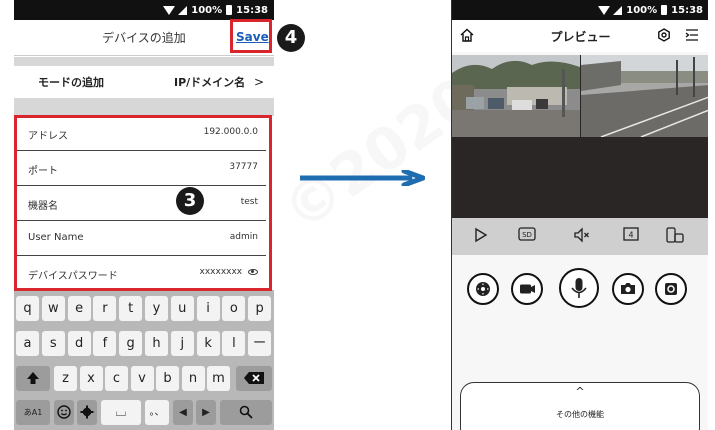 The width and height of the screenshot is (715, 430). I want to click on keyboard-key: z, so click(65, 378).